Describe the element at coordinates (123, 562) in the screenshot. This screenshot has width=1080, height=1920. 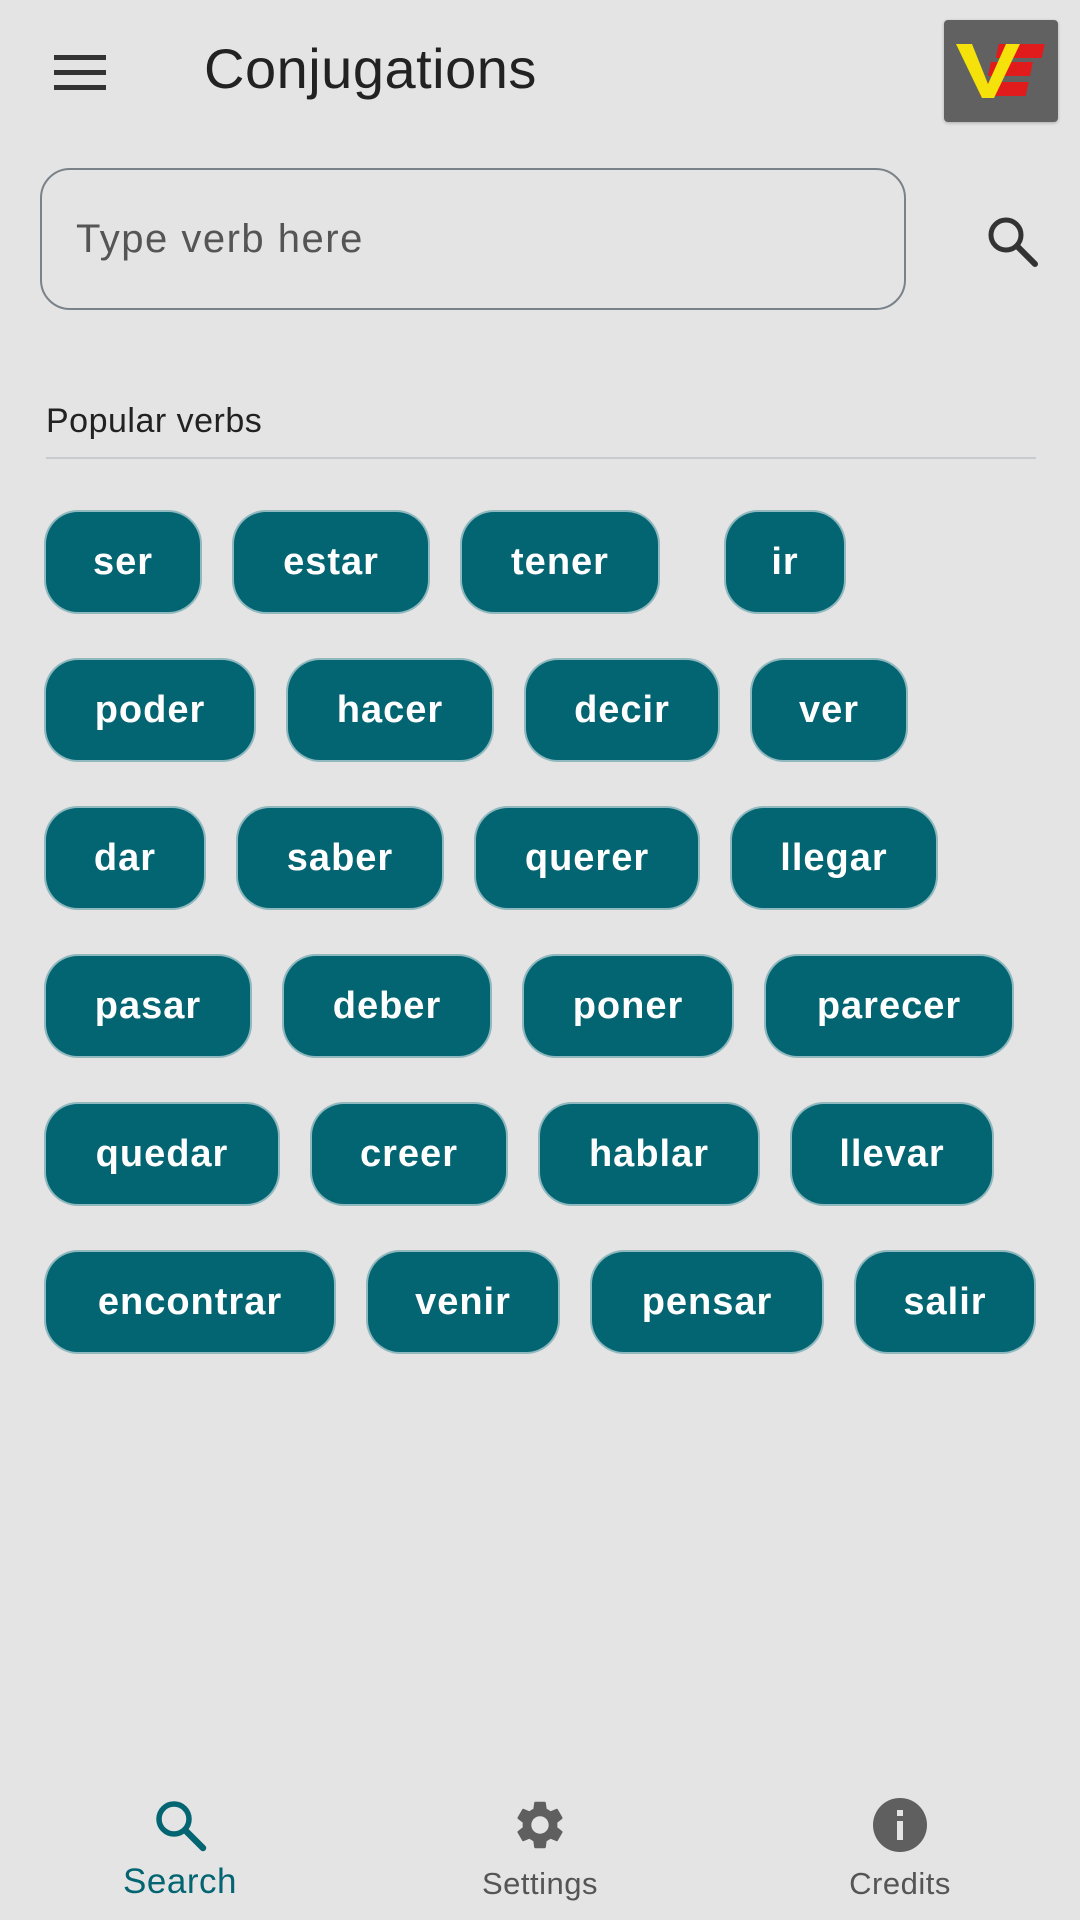
I see `verb-chip: ser` at that location.